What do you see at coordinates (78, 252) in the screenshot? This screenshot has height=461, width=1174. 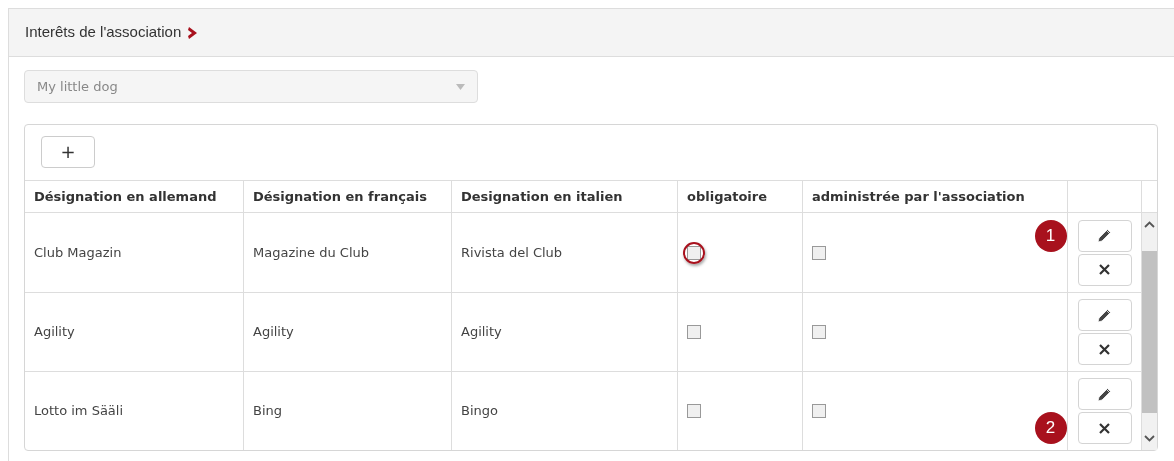 I see `table-cell-text: Club Magazin` at bounding box center [78, 252].